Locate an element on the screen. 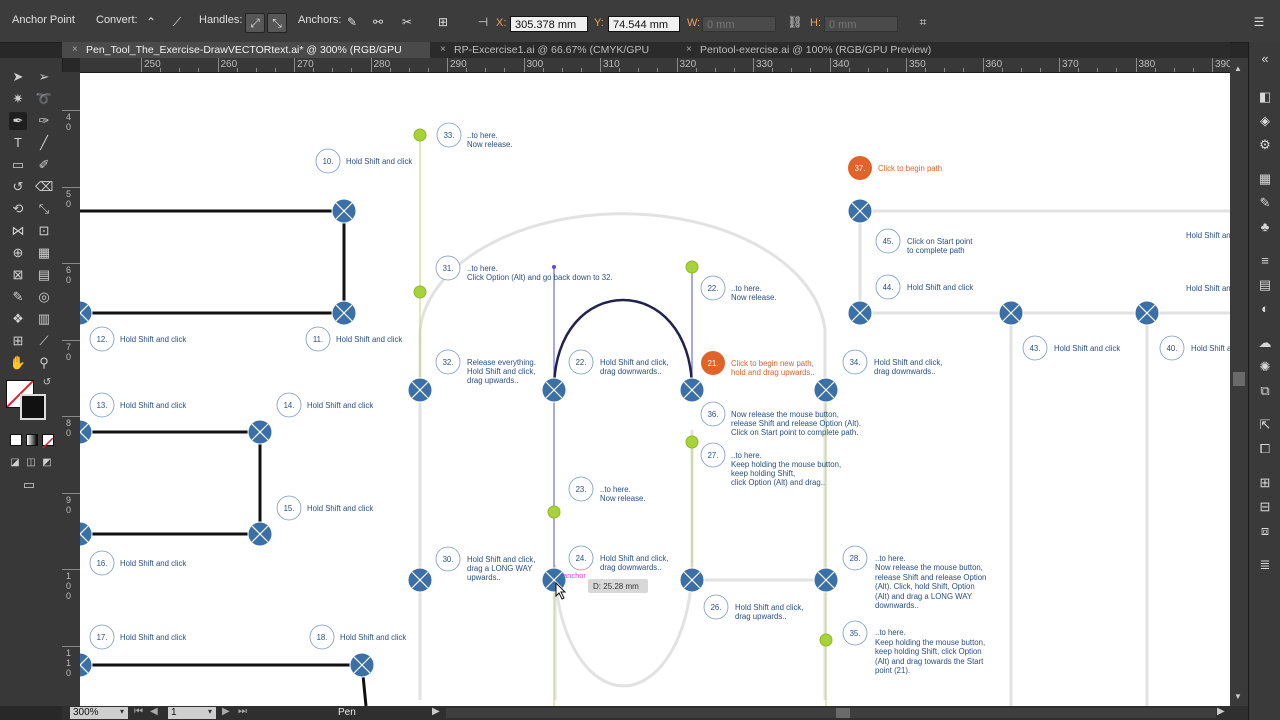  prev-artboard-icon: ◀ is located at coordinates (154, 711).